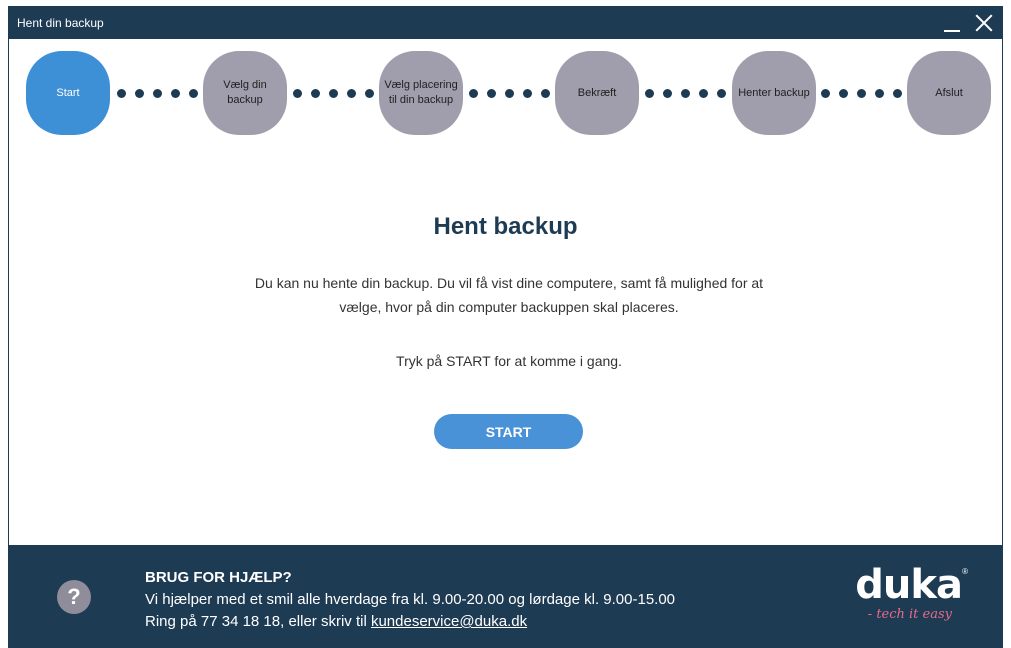 The height and width of the screenshot is (648, 1011). What do you see at coordinates (909, 585) in the screenshot?
I see `logo-wordmark: duka` at bounding box center [909, 585].